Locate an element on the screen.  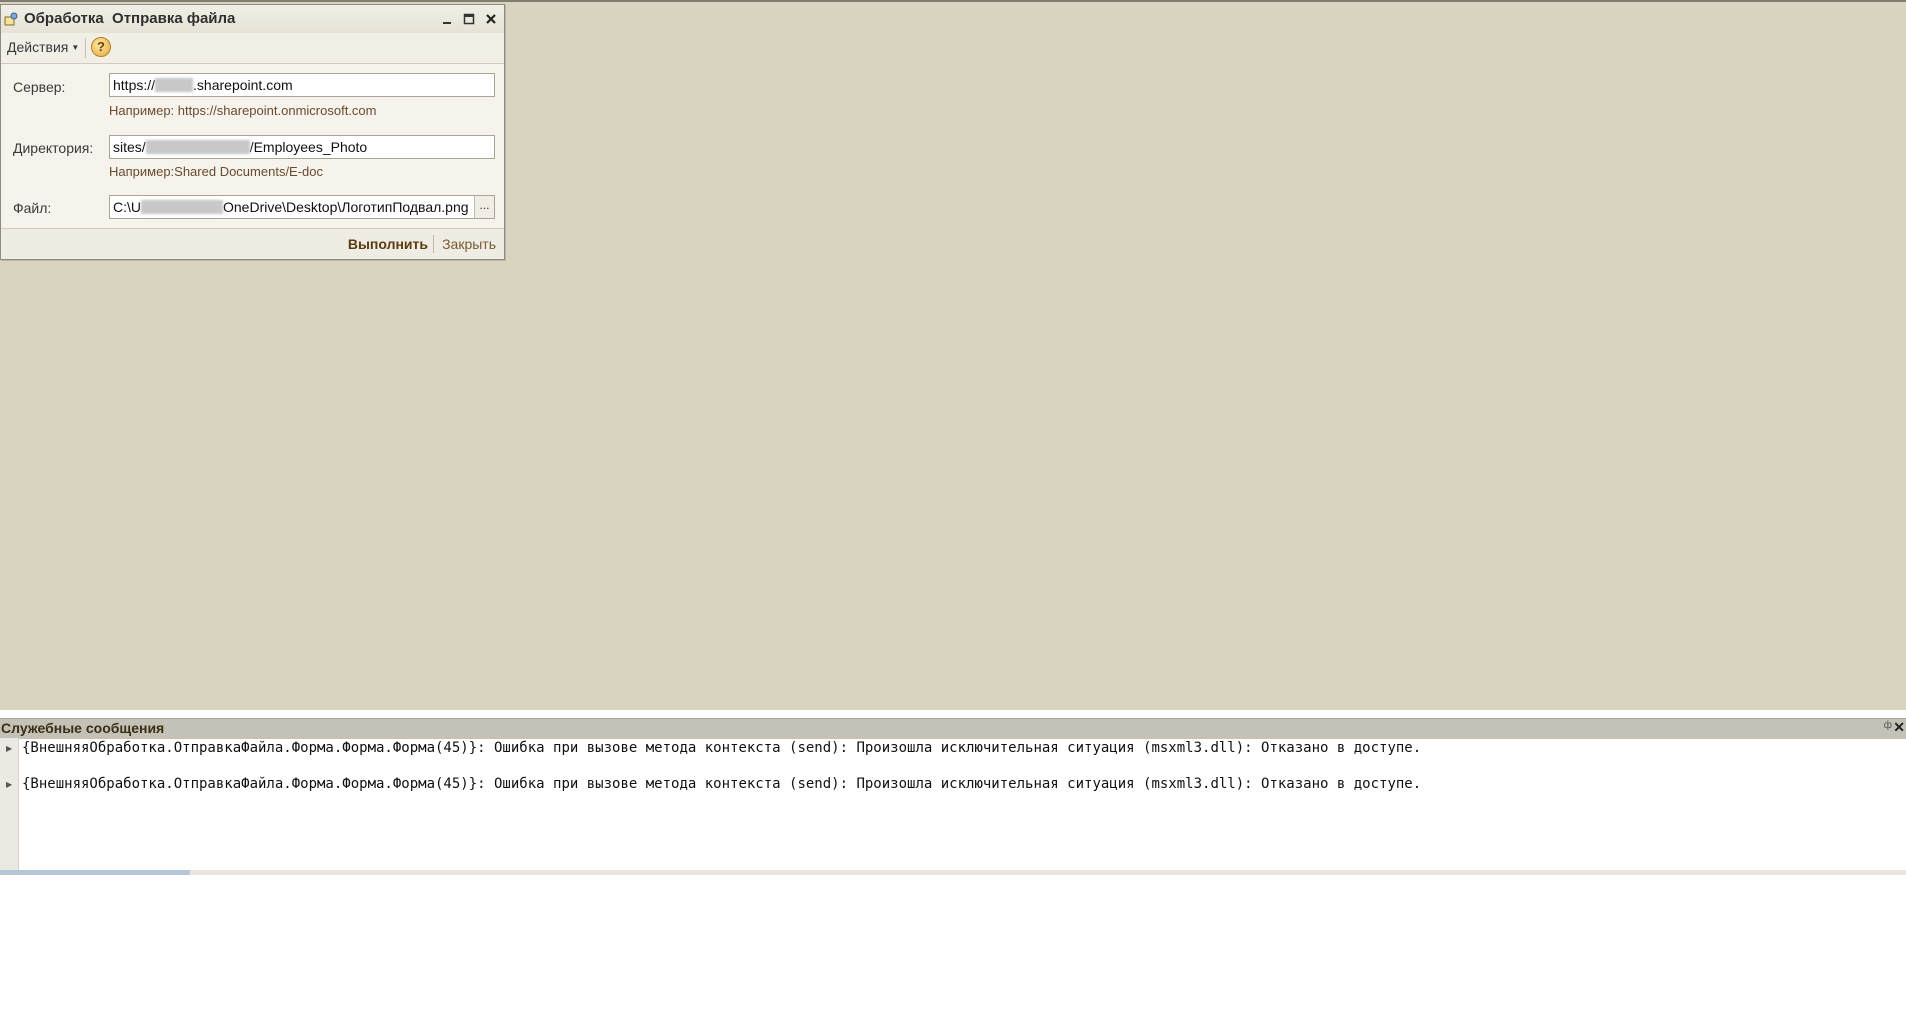
window-title: Обработка Отправка файла is located at coordinates (130, 18).